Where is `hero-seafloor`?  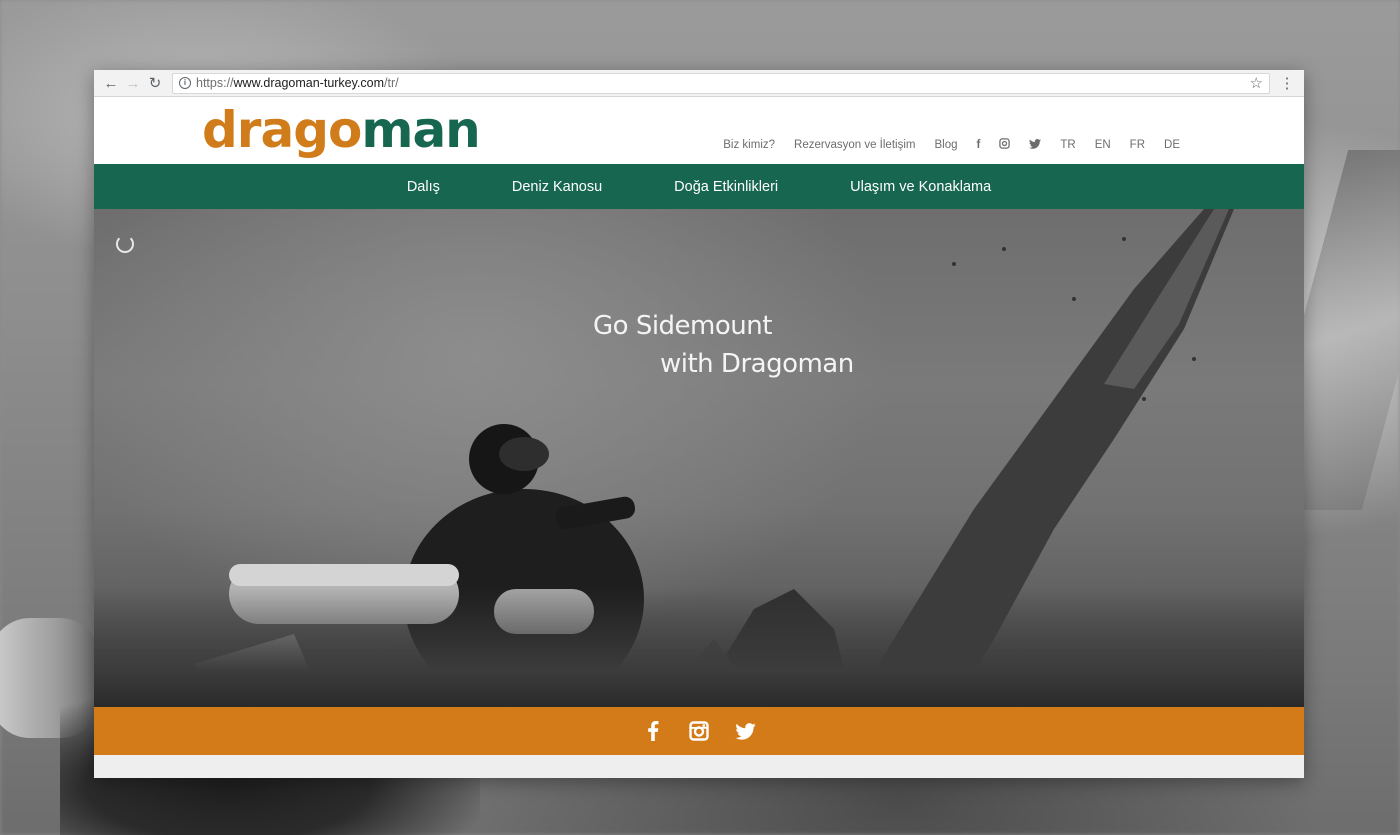 hero-seafloor is located at coordinates (699, 647).